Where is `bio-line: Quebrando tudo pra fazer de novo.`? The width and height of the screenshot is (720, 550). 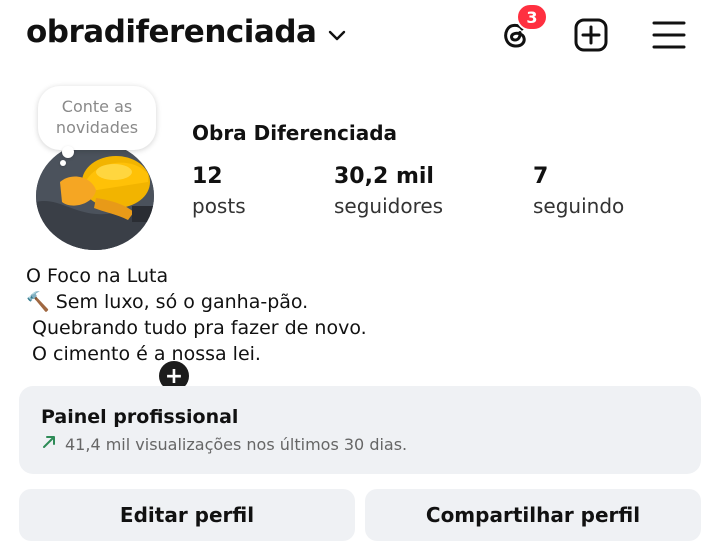 bio-line: Quebrando tudo pra fazer de novo. is located at coordinates (196, 328).